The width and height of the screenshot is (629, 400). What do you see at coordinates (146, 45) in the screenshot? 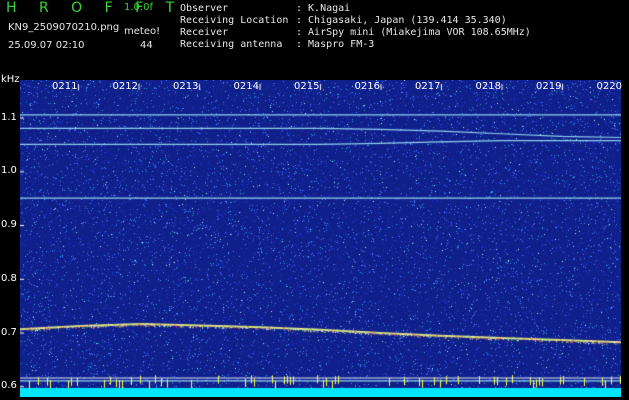
I see `count-label: 44` at bounding box center [146, 45].